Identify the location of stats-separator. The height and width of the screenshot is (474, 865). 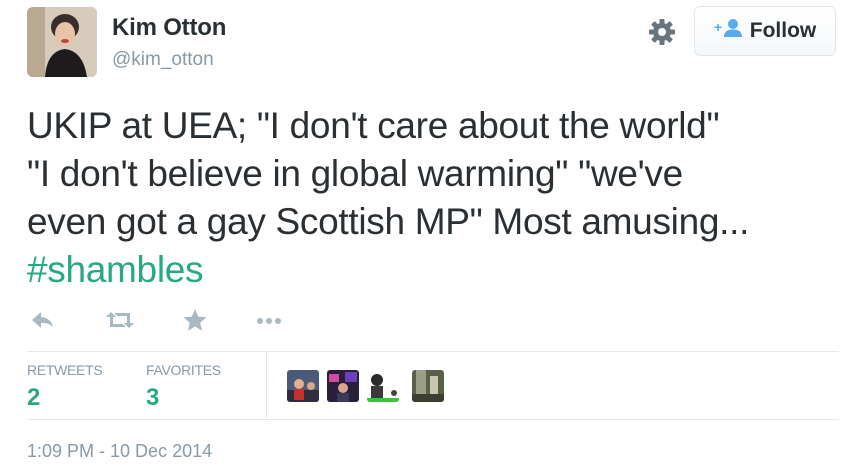
(266, 385).